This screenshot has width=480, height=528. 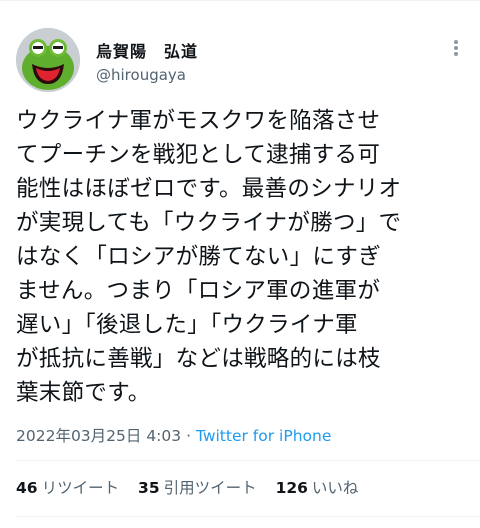 I want to click on likes-count: 126, so click(x=291, y=488).